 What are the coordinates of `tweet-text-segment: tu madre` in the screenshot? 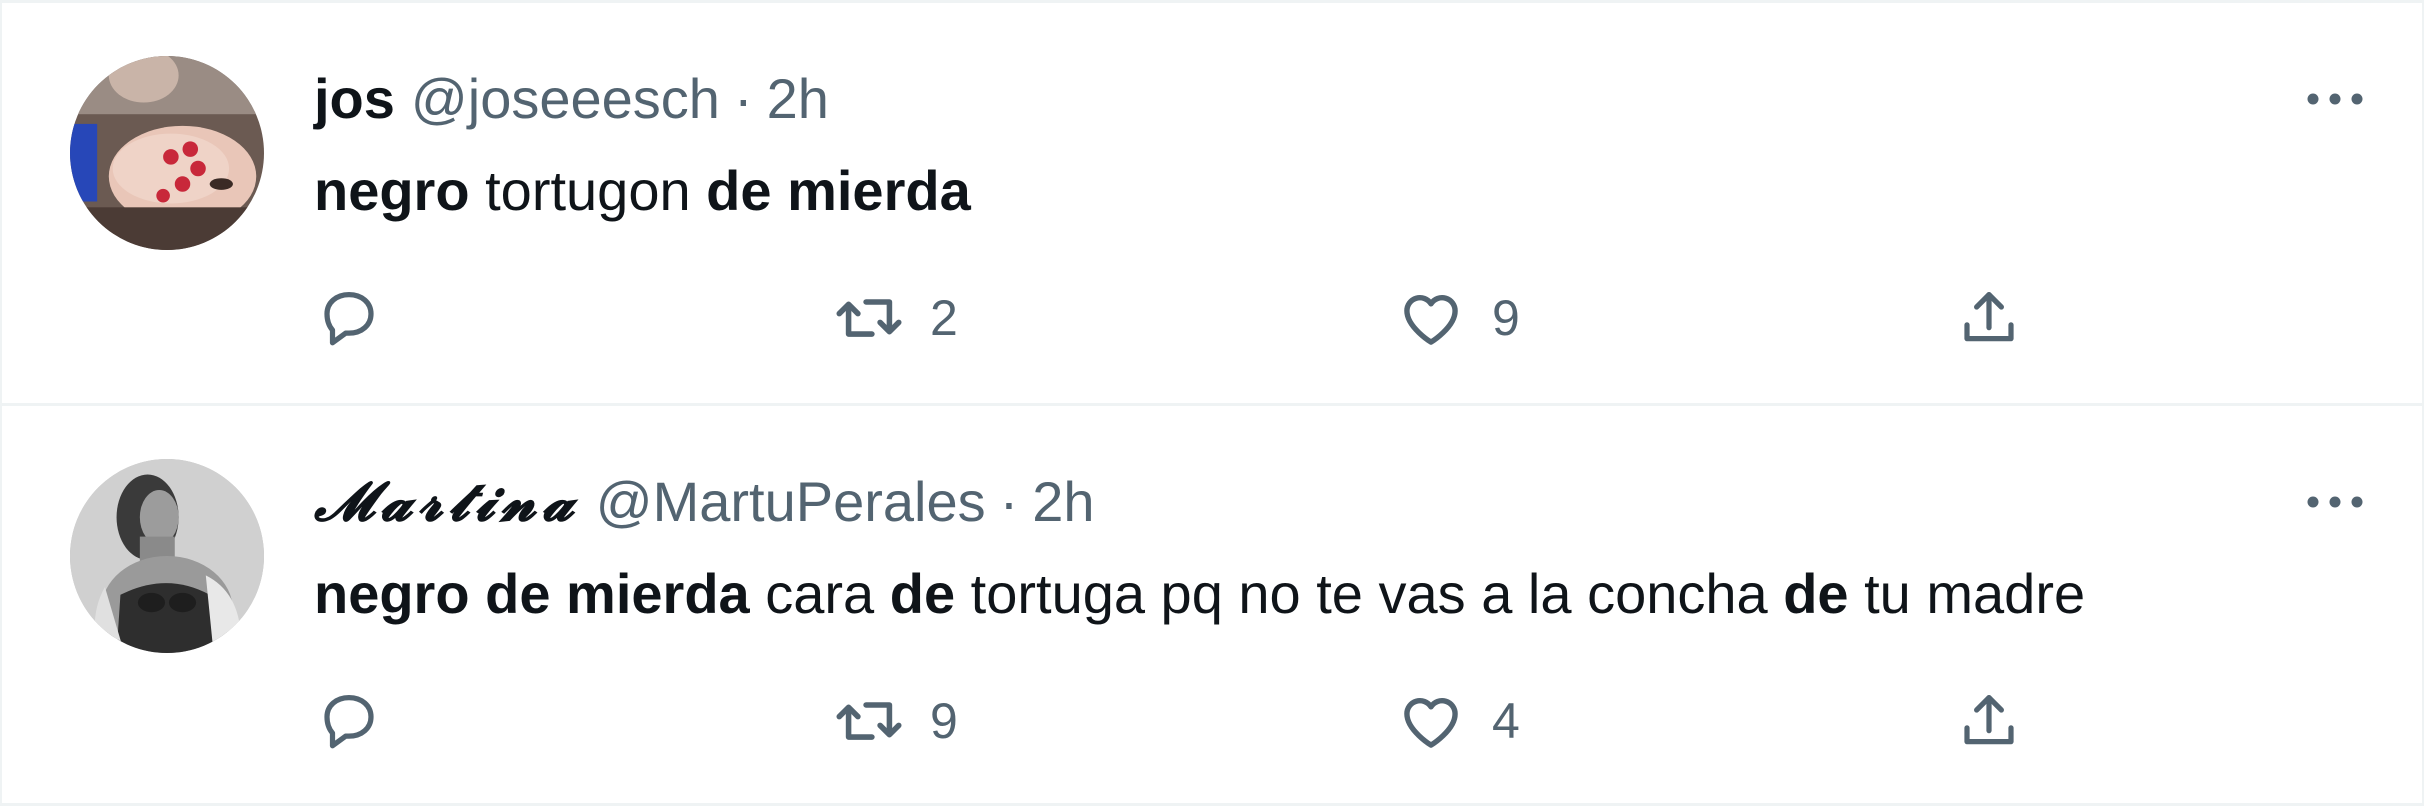 It's located at (1967, 593).